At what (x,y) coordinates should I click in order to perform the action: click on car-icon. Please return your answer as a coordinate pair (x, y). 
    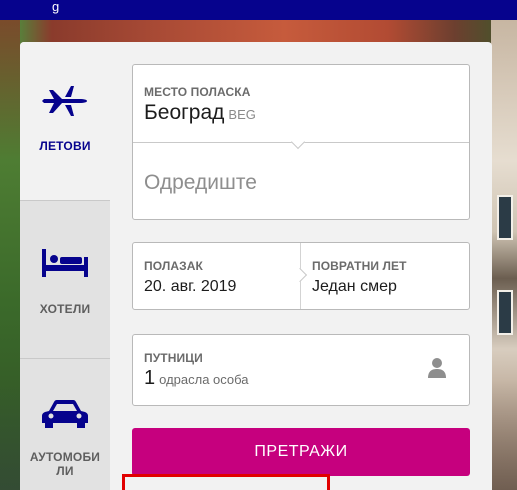
    Looking at the image, I should click on (65, 416).